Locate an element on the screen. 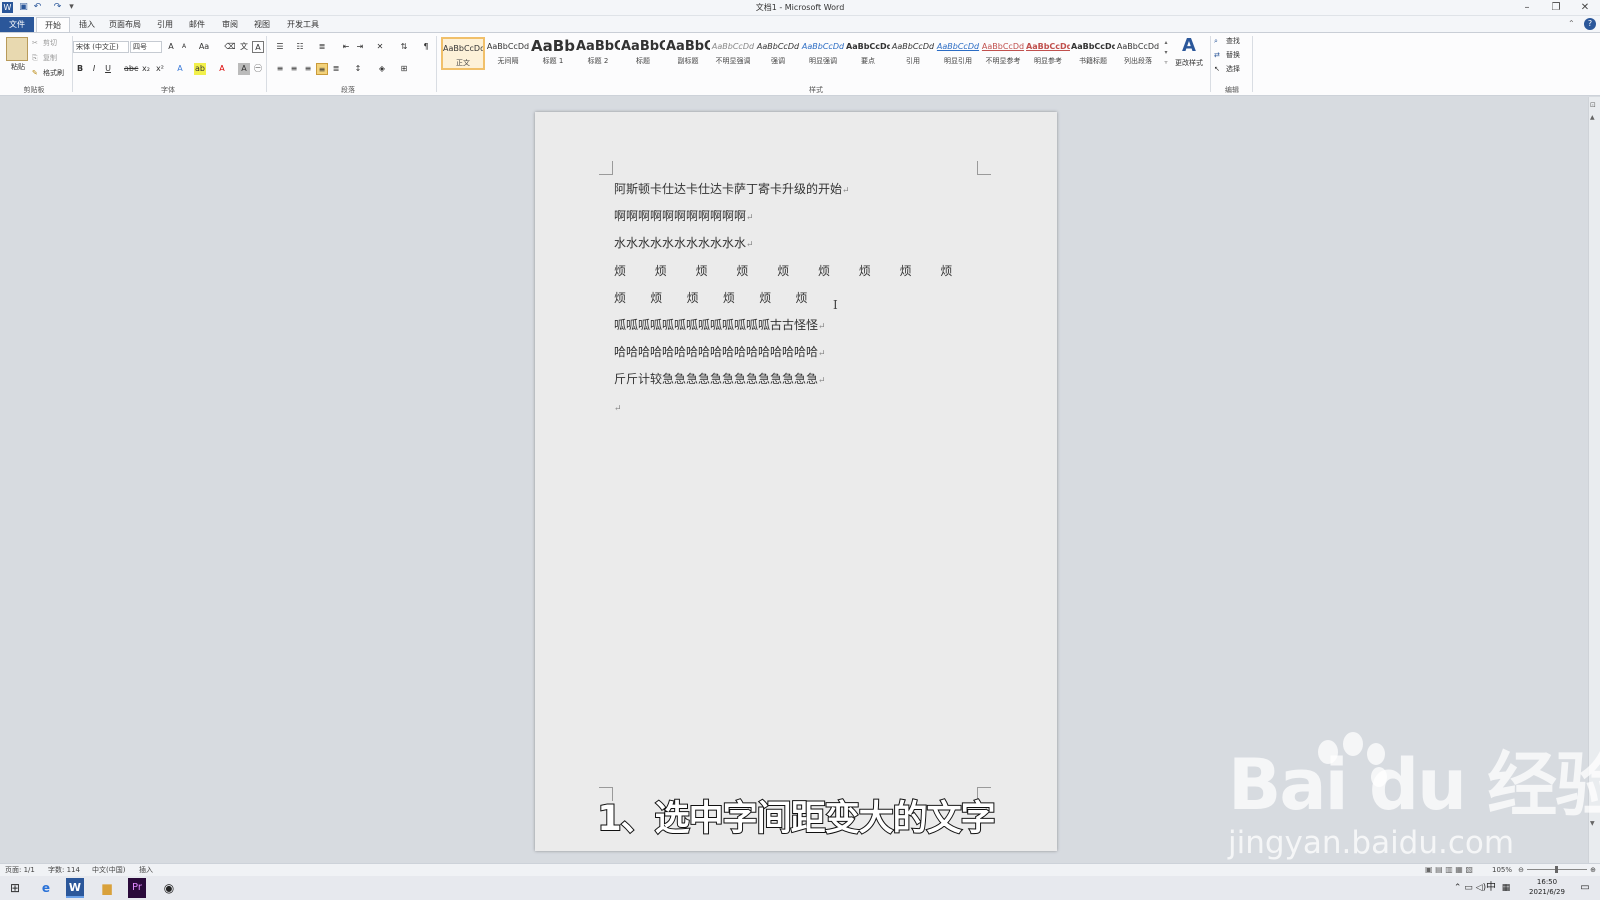  chinese-layout-icon: ✕ is located at coordinates (380, 47).